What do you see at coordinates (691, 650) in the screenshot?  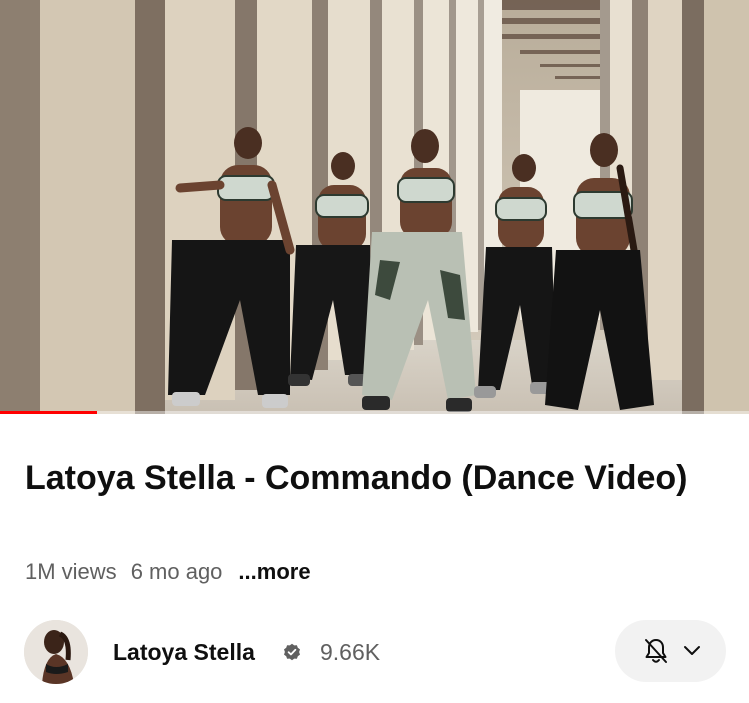 I see `chevron-down-icon` at bounding box center [691, 650].